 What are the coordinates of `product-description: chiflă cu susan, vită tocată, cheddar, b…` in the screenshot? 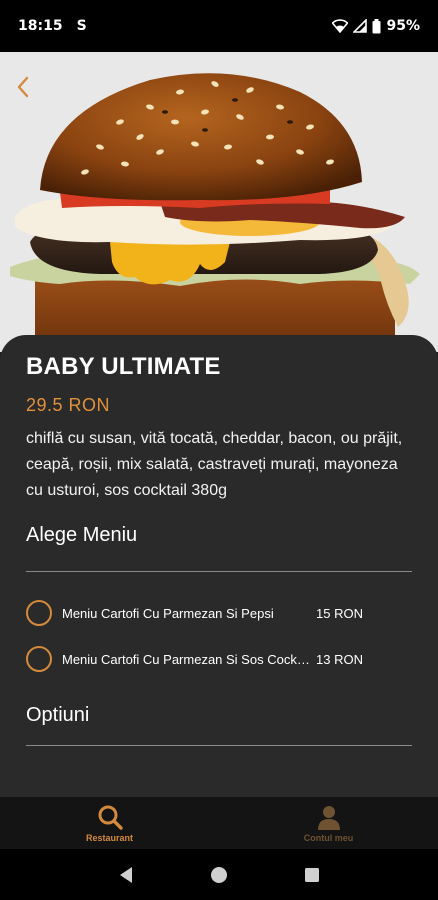 It's located at (214, 464).